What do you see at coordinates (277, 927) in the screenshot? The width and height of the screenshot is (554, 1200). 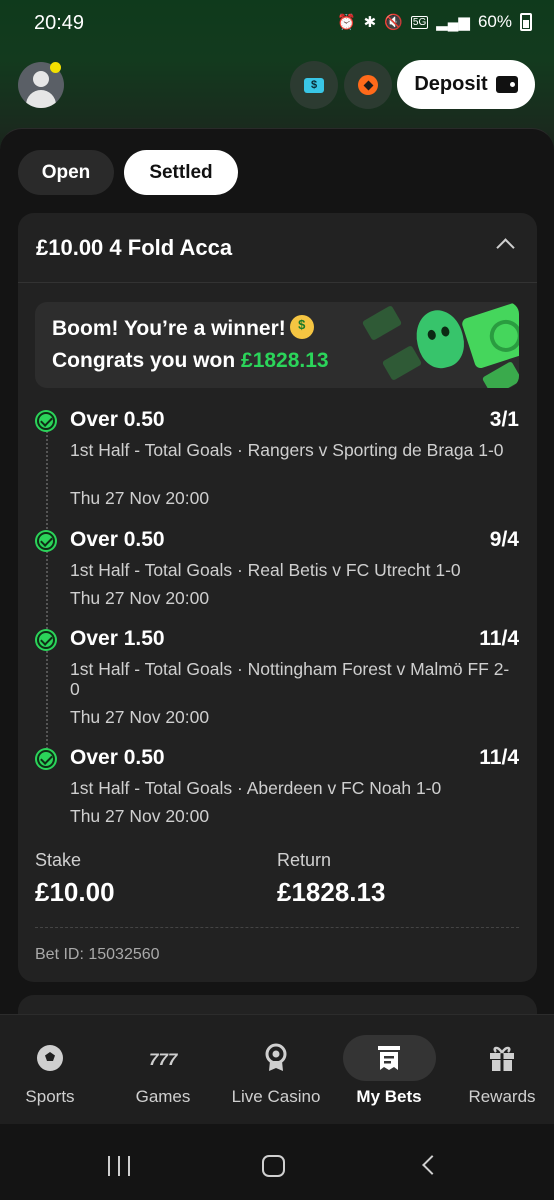 I see `dashed-divider` at bounding box center [277, 927].